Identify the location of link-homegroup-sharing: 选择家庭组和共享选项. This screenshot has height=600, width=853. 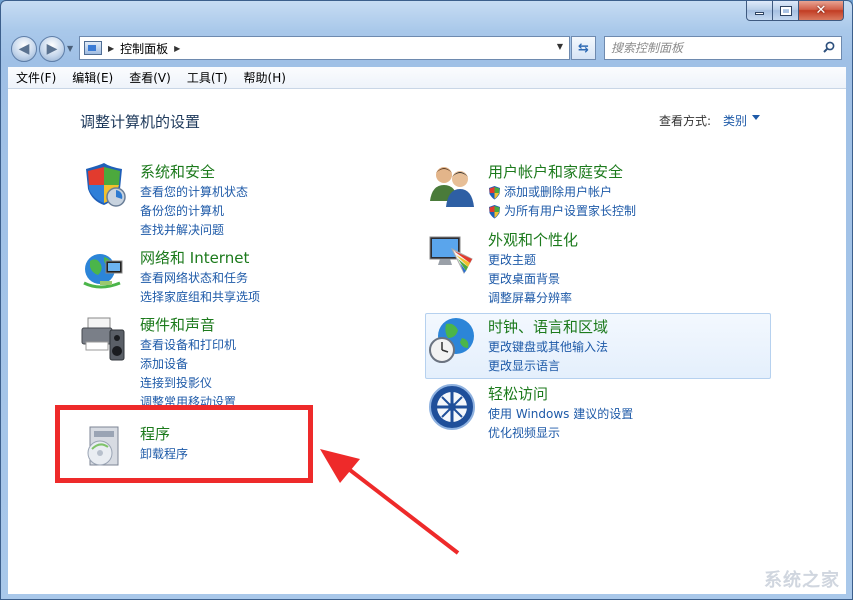
(200, 297).